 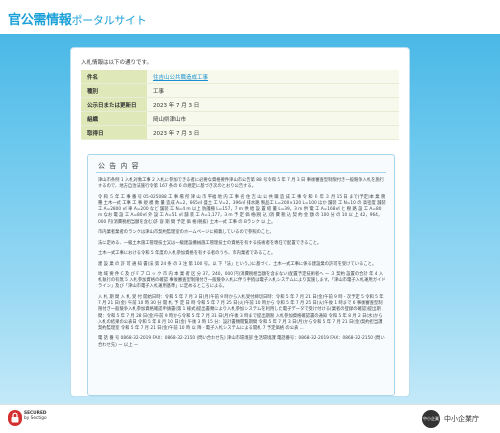 I want to click on info-row-date: 公示日または更新日 2023 年 7 月 3 日, so click(x=240, y=104).